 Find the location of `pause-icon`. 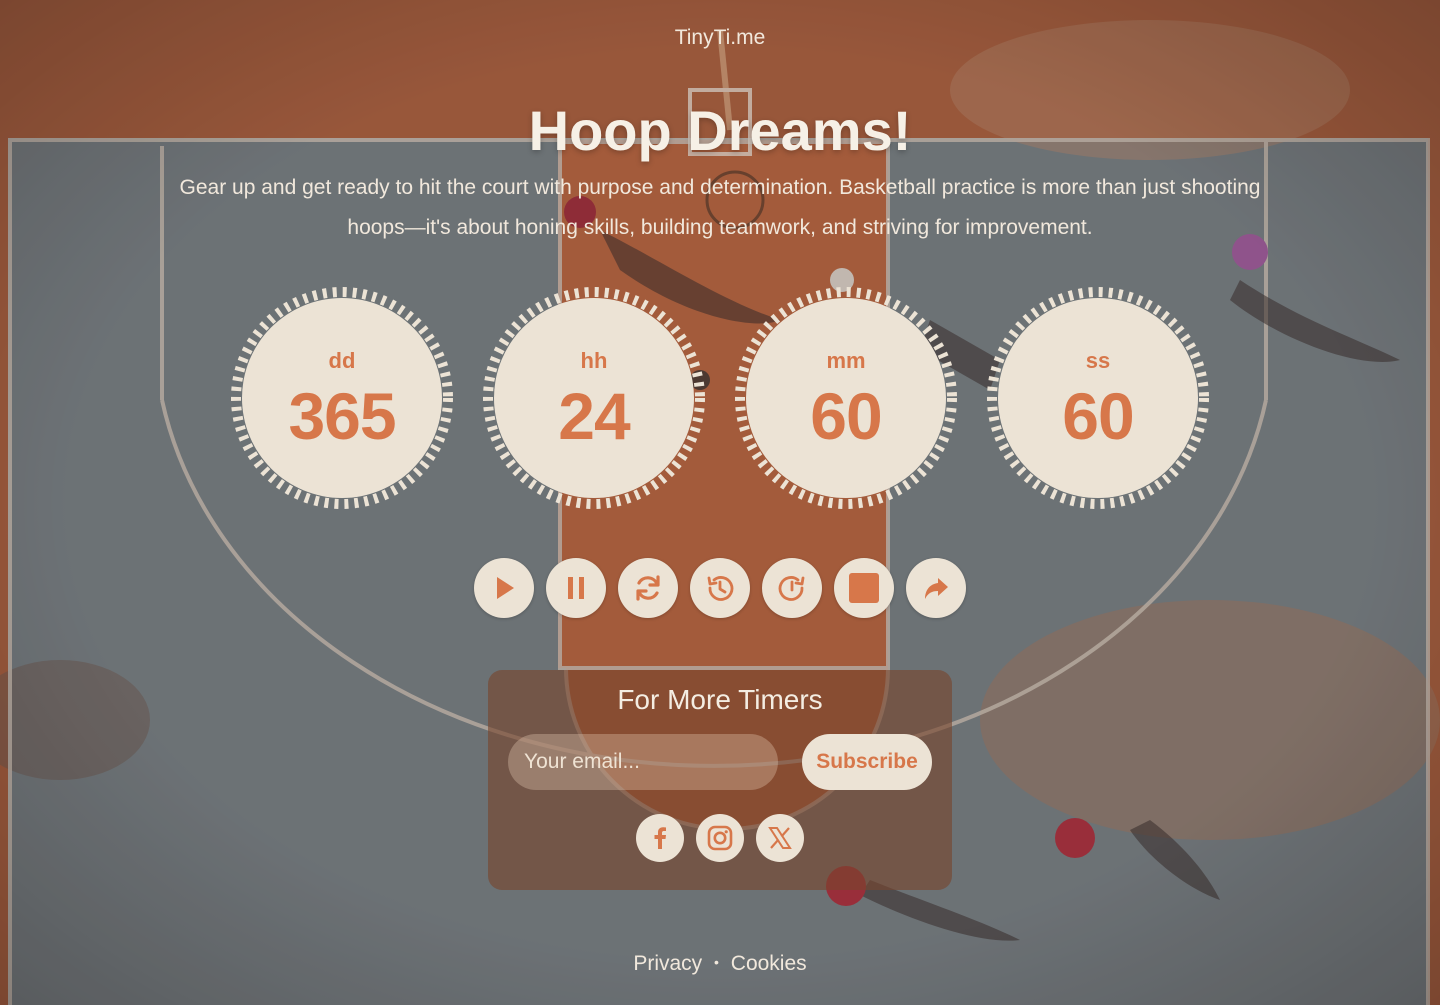

pause-icon is located at coordinates (576, 588).